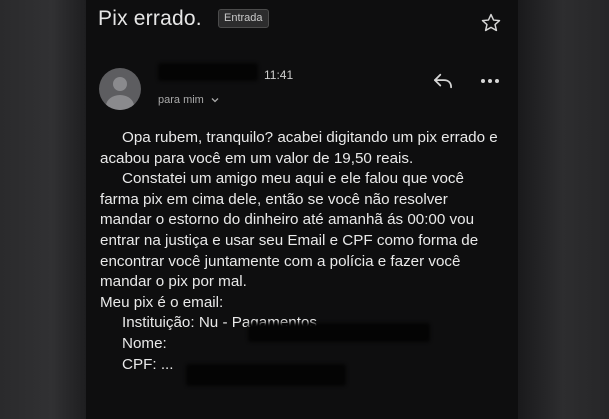  Describe the element at coordinates (43, 209) in the screenshot. I see `blurred-background-left` at that location.